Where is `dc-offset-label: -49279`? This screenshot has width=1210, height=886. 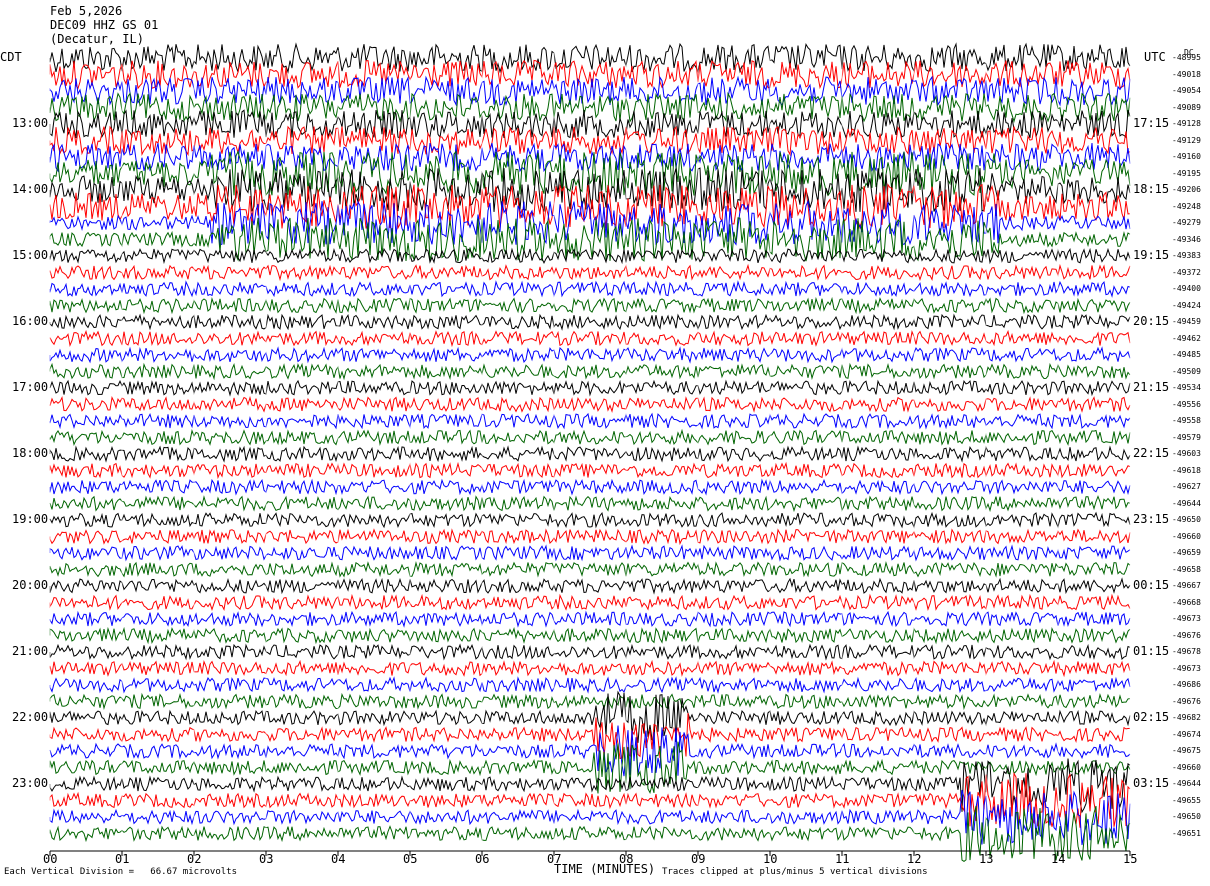 dc-offset-label: -49279 is located at coordinates (1186, 222).